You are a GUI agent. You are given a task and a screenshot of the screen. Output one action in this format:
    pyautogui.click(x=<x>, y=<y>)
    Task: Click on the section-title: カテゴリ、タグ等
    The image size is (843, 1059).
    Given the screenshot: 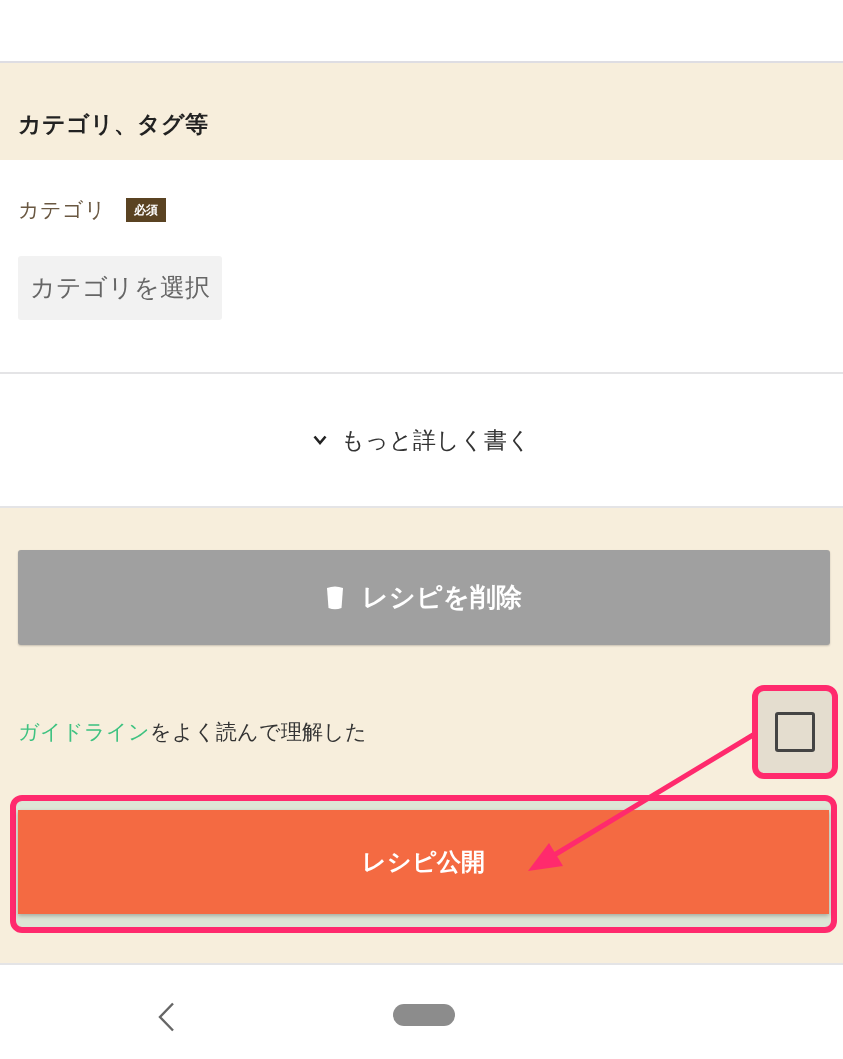 What is the action you would take?
    pyautogui.click(x=113, y=124)
    